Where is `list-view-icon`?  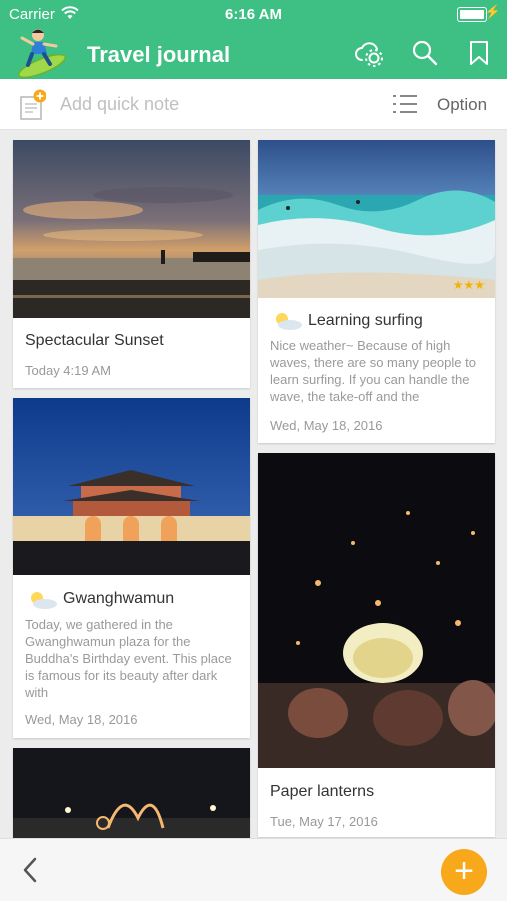 list-view-icon is located at coordinates (405, 104).